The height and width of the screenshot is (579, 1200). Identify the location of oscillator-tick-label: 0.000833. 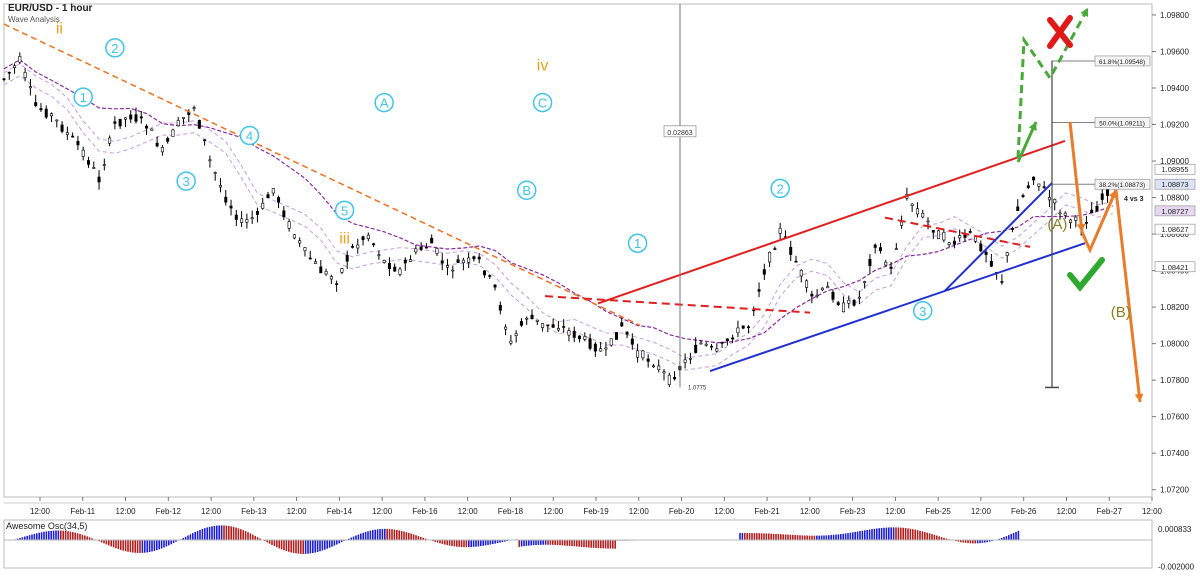
(1175, 529).